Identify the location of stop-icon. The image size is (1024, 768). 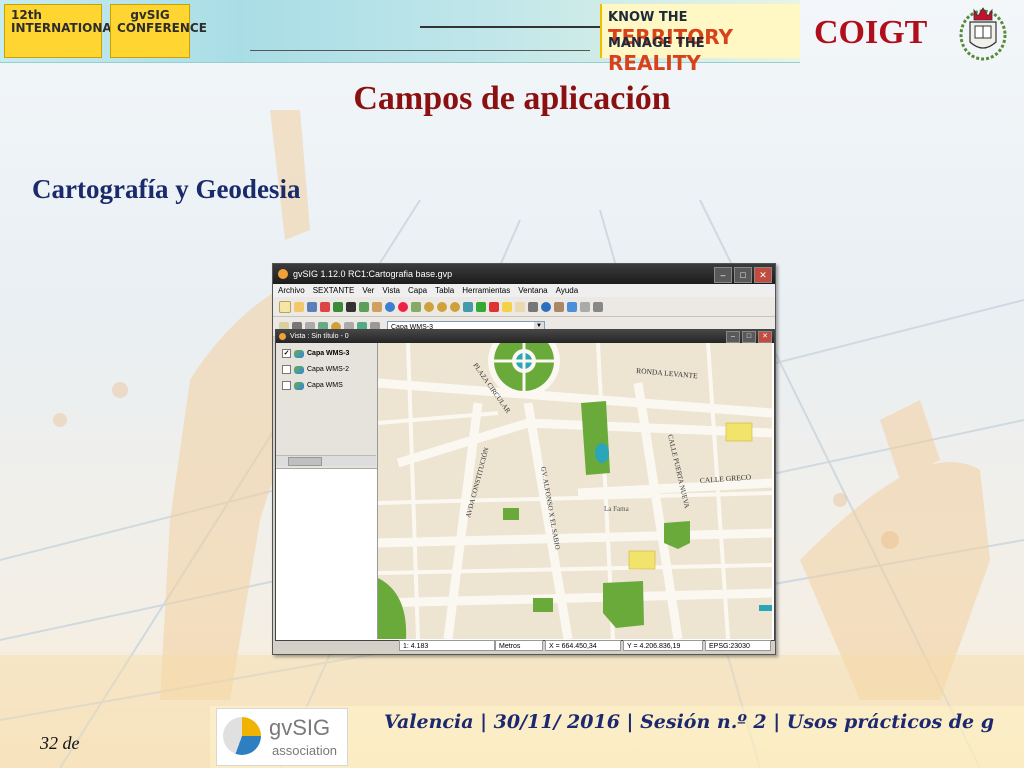
(403, 306).